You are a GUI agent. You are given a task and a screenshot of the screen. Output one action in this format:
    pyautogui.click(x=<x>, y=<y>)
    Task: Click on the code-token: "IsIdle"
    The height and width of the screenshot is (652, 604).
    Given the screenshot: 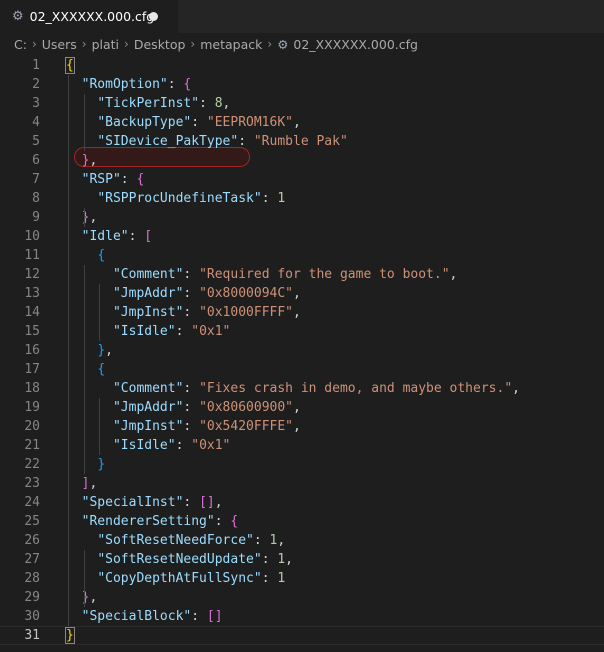 What is the action you would take?
    pyautogui.click(x=144, y=445)
    